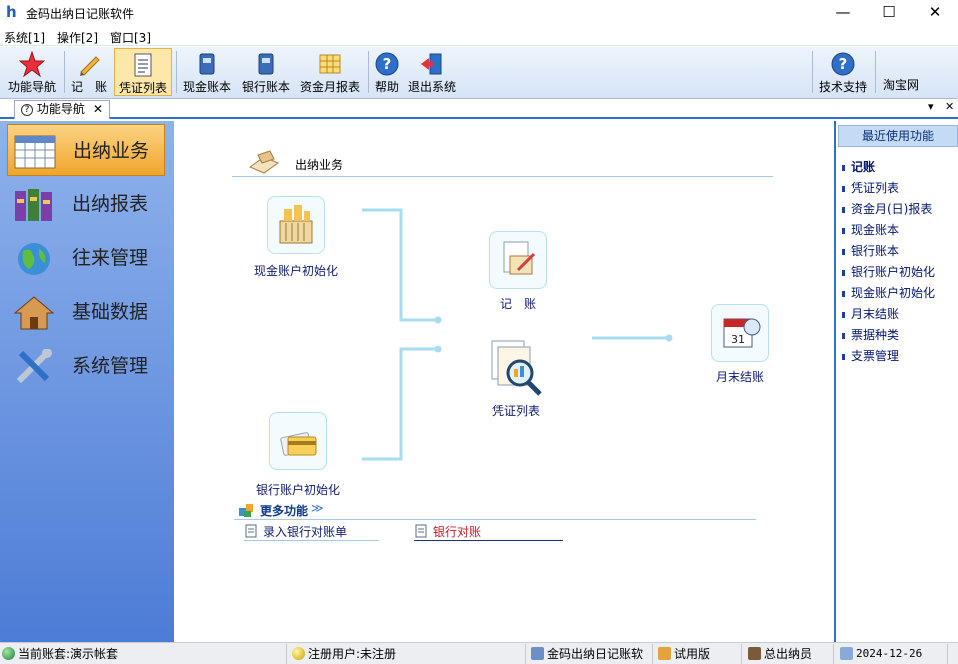 This screenshot has width=958, height=664. I want to click on tab-function-nav: ? 功能导航 ✕, so click(62, 109).